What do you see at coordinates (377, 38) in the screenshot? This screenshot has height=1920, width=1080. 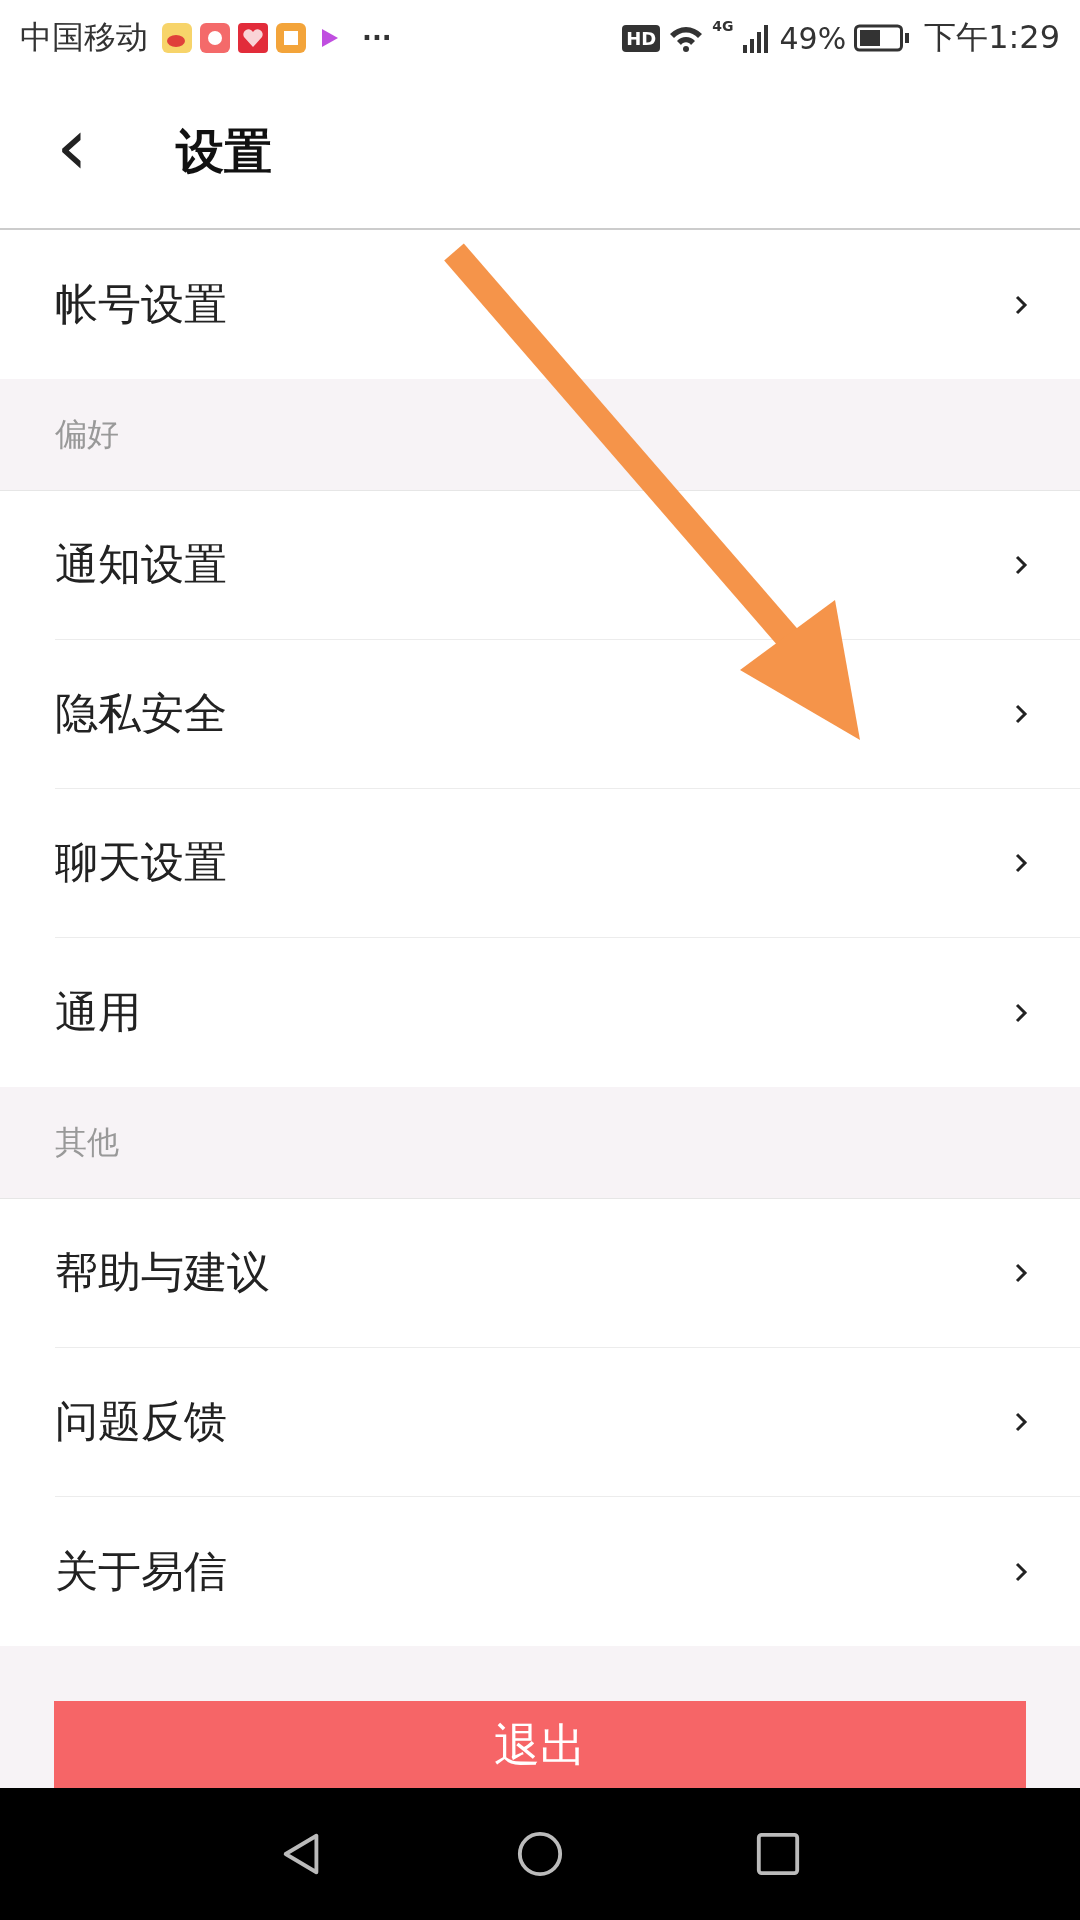 I see `more-icon: ···` at bounding box center [377, 38].